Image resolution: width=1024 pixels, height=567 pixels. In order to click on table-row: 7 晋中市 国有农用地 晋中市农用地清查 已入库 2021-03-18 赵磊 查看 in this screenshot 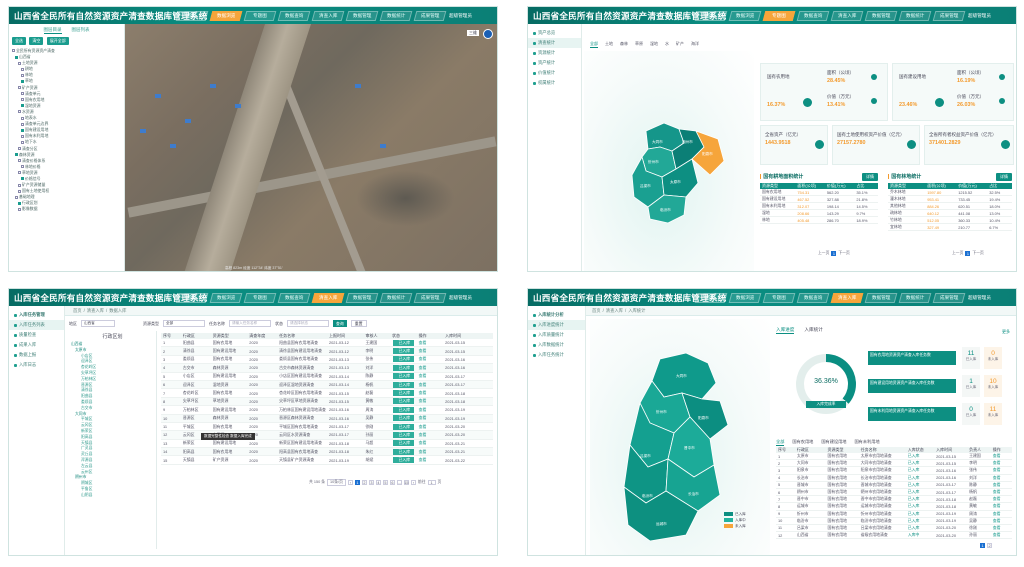, I will do `click(894, 500)`.